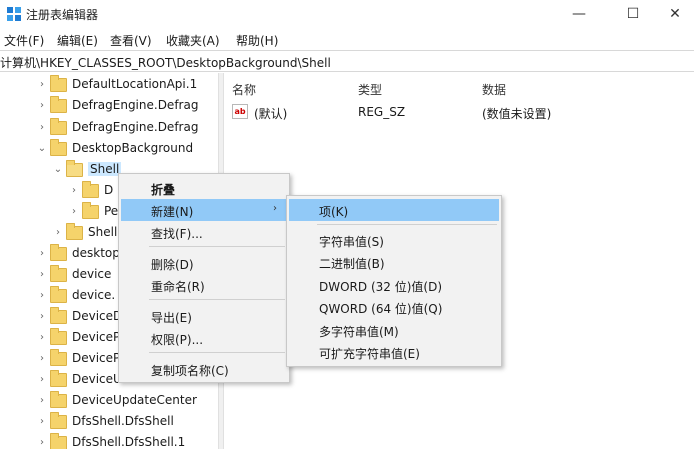 The height and width of the screenshot is (449, 694). What do you see at coordinates (109, 190) in the screenshot?
I see `tree-item-label: D` at bounding box center [109, 190].